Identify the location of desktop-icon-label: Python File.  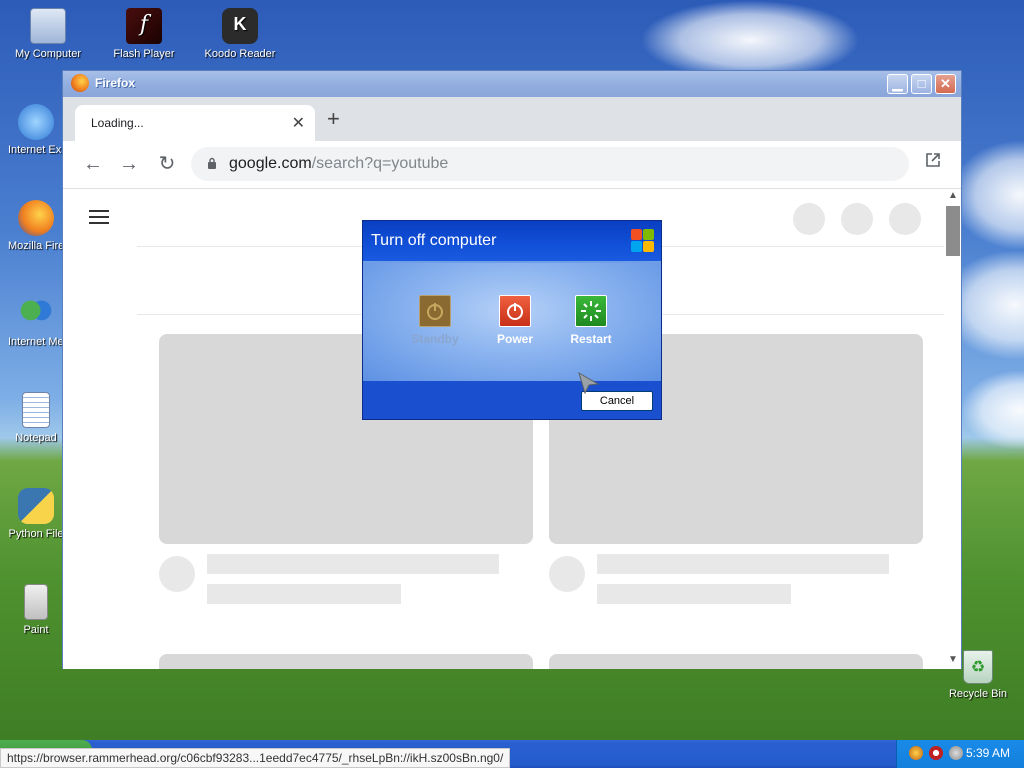
(36, 534).